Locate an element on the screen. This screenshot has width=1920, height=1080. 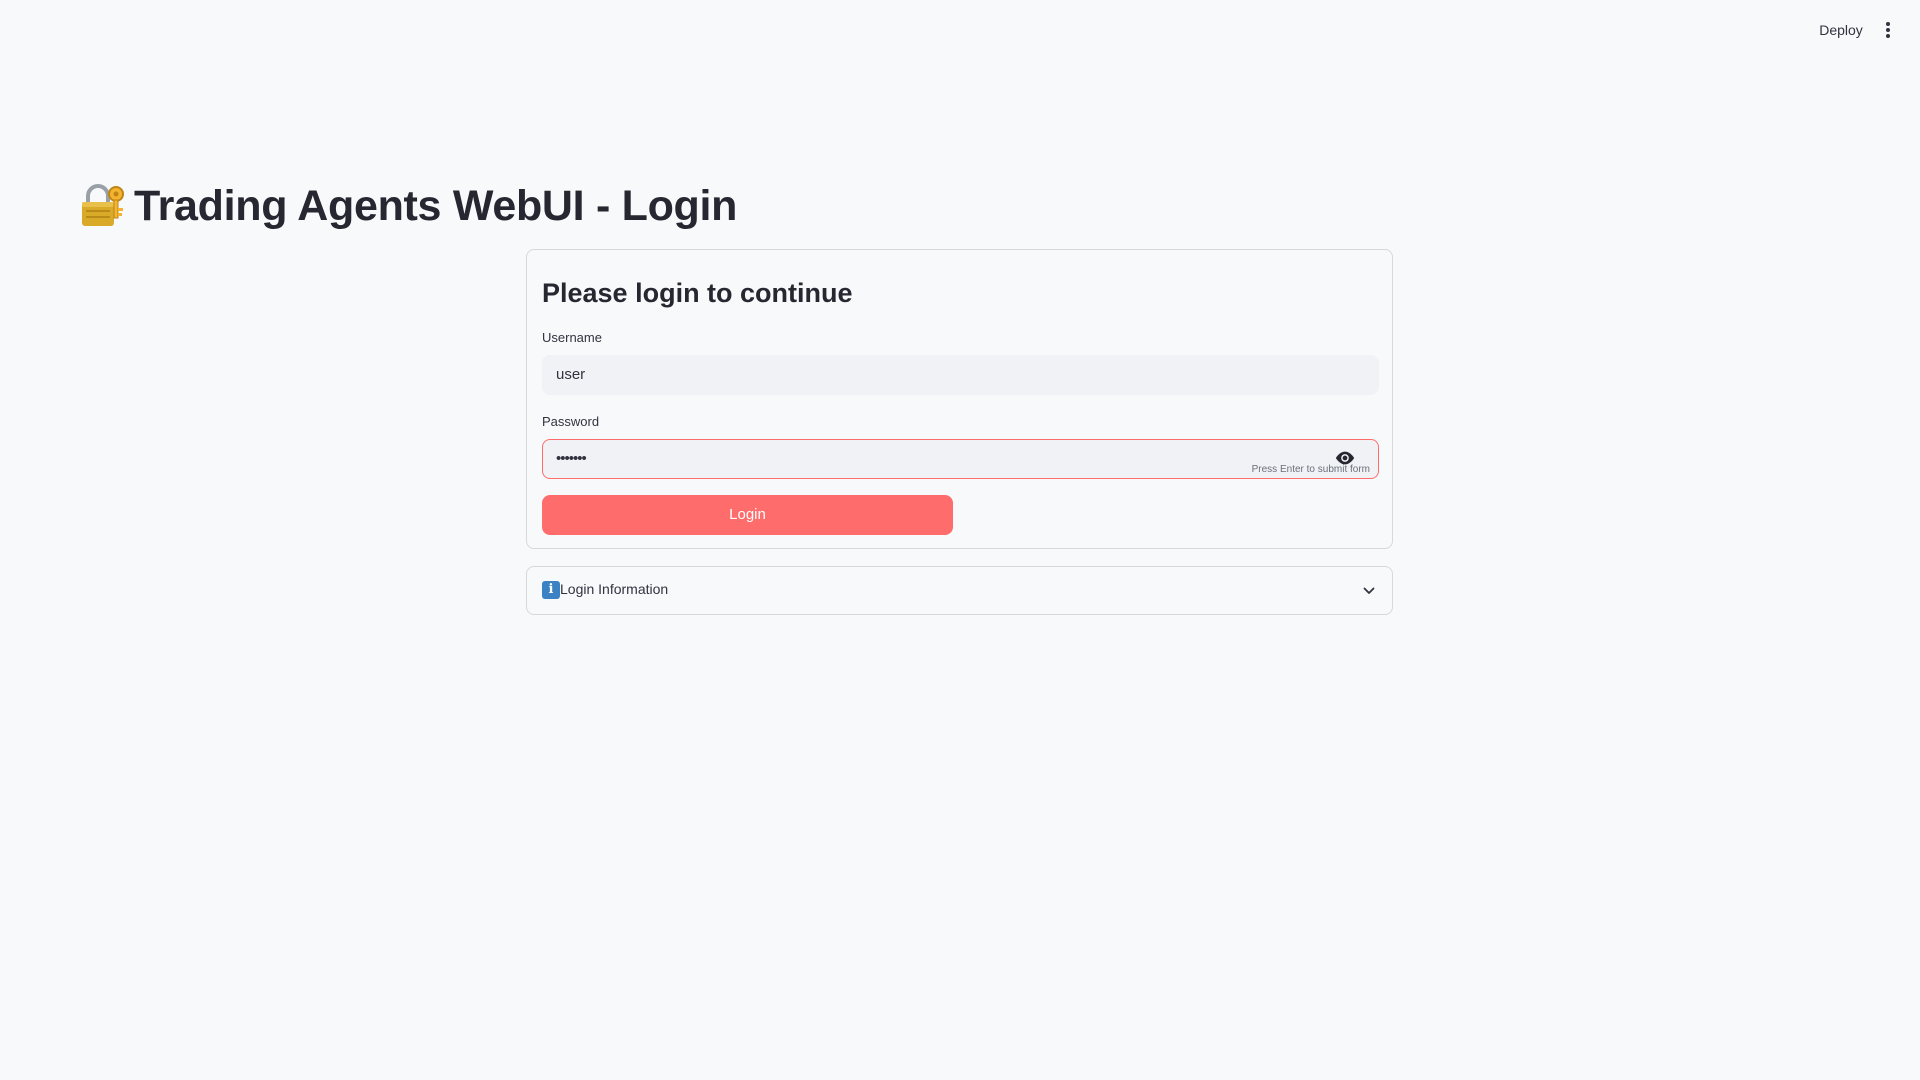
info-icon: i is located at coordinates (551, 590).